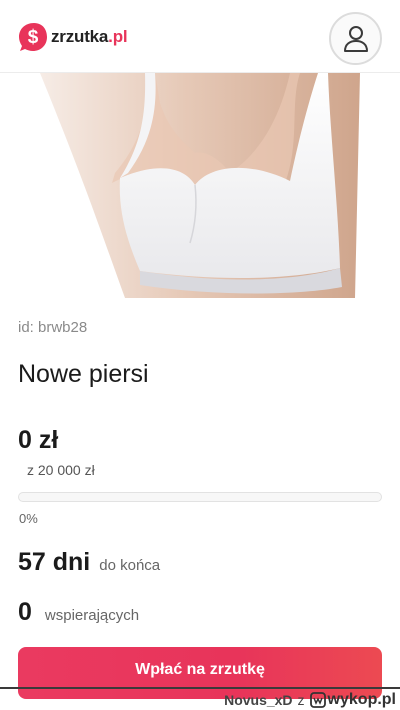 The width and height of the screenshot is (400, 710). What do you see at coordinates (92, 615) in the screenshot?
I see `supporters-label: wspierających` at bounding box center [92, 615].